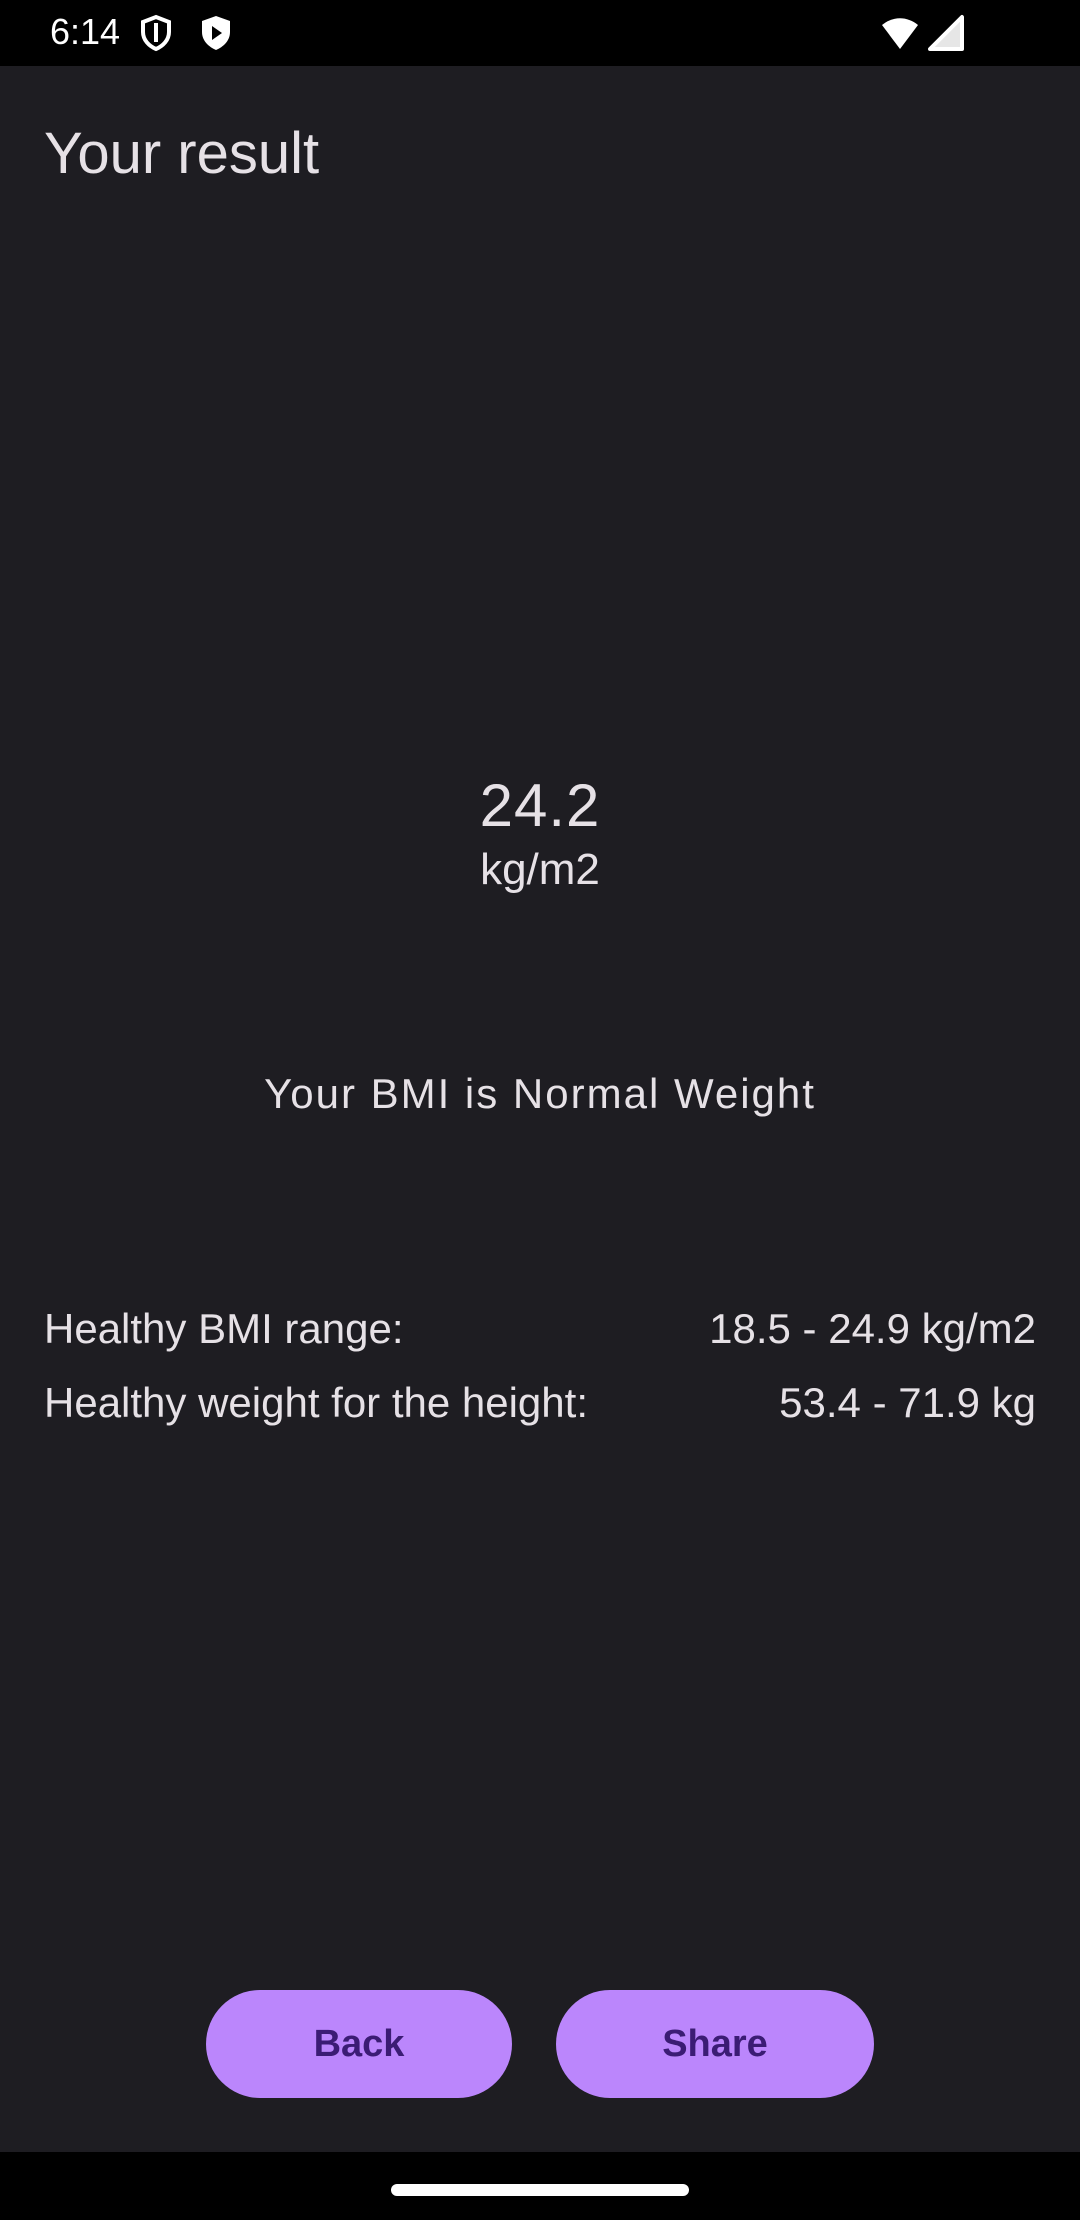  What do you see at coordinates (540, 33) in the screenshot?
I see `status-bar: 6:14` at bounding box center [540, 33].